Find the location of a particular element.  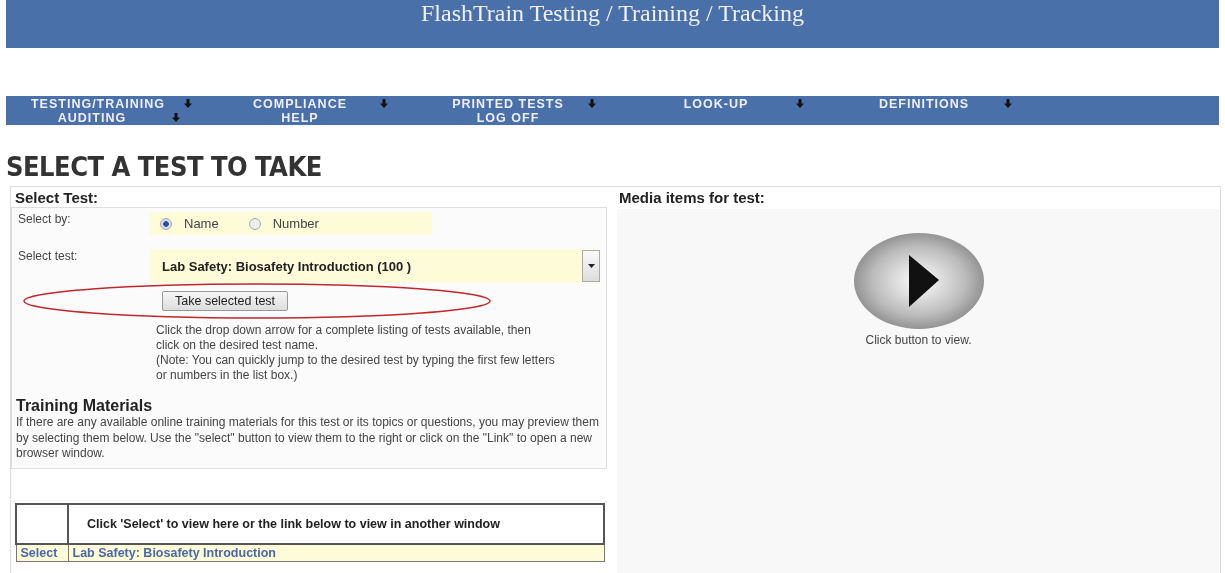

menu-item: COMPLIANCE is located at coordinates (324, 103).